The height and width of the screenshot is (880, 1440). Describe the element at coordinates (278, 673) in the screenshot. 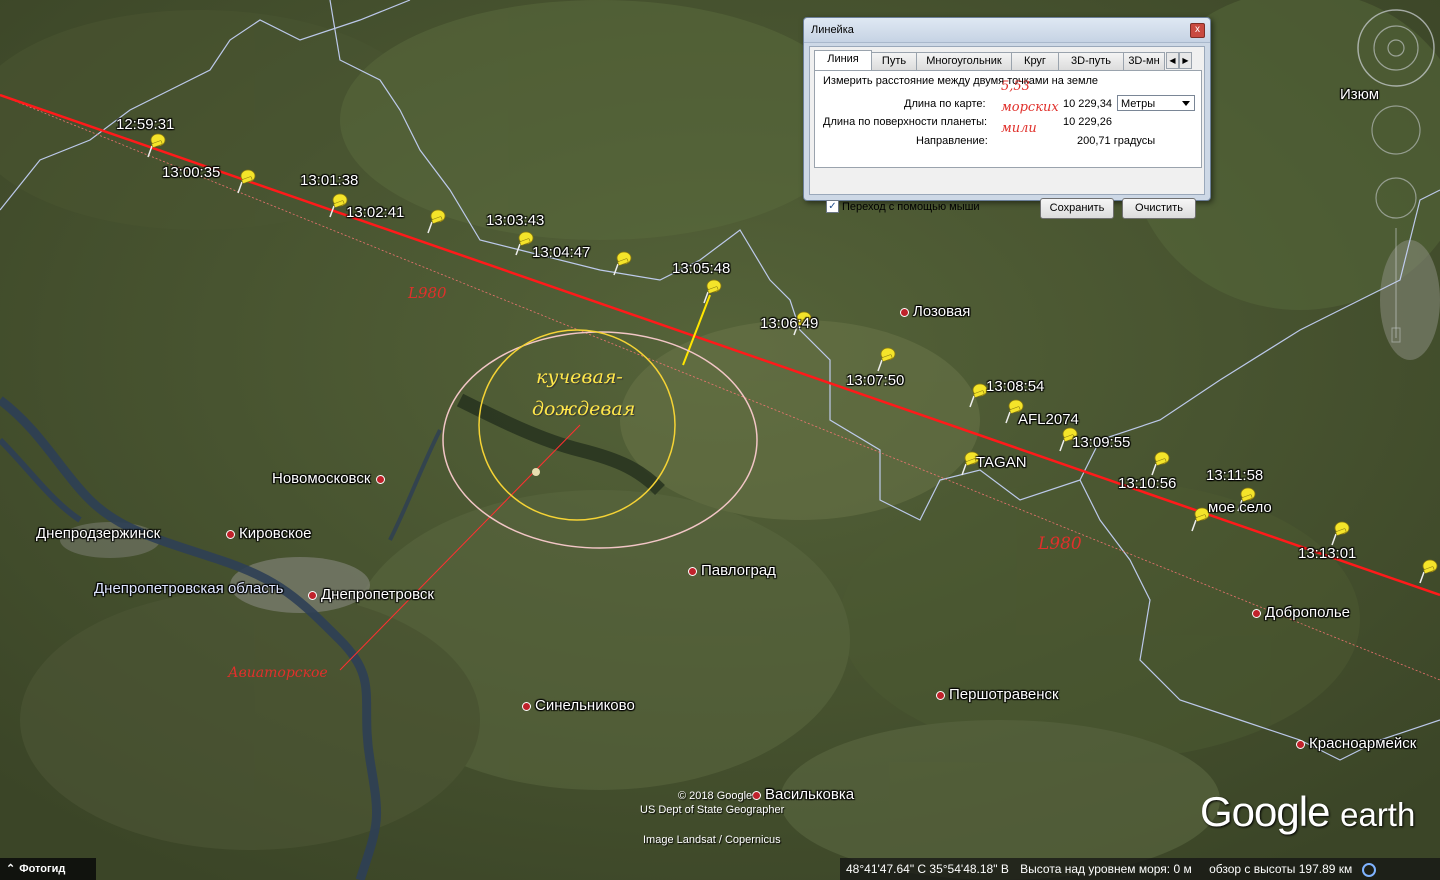

I see `aviator-label: Авиаторское` at that location.